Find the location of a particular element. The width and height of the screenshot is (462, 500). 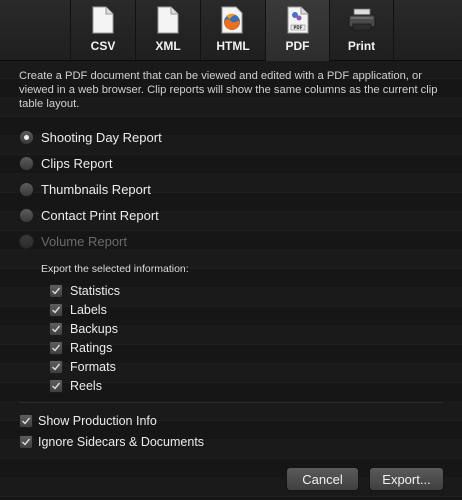

html-firefox-icon is located at coordinates (233, 20).